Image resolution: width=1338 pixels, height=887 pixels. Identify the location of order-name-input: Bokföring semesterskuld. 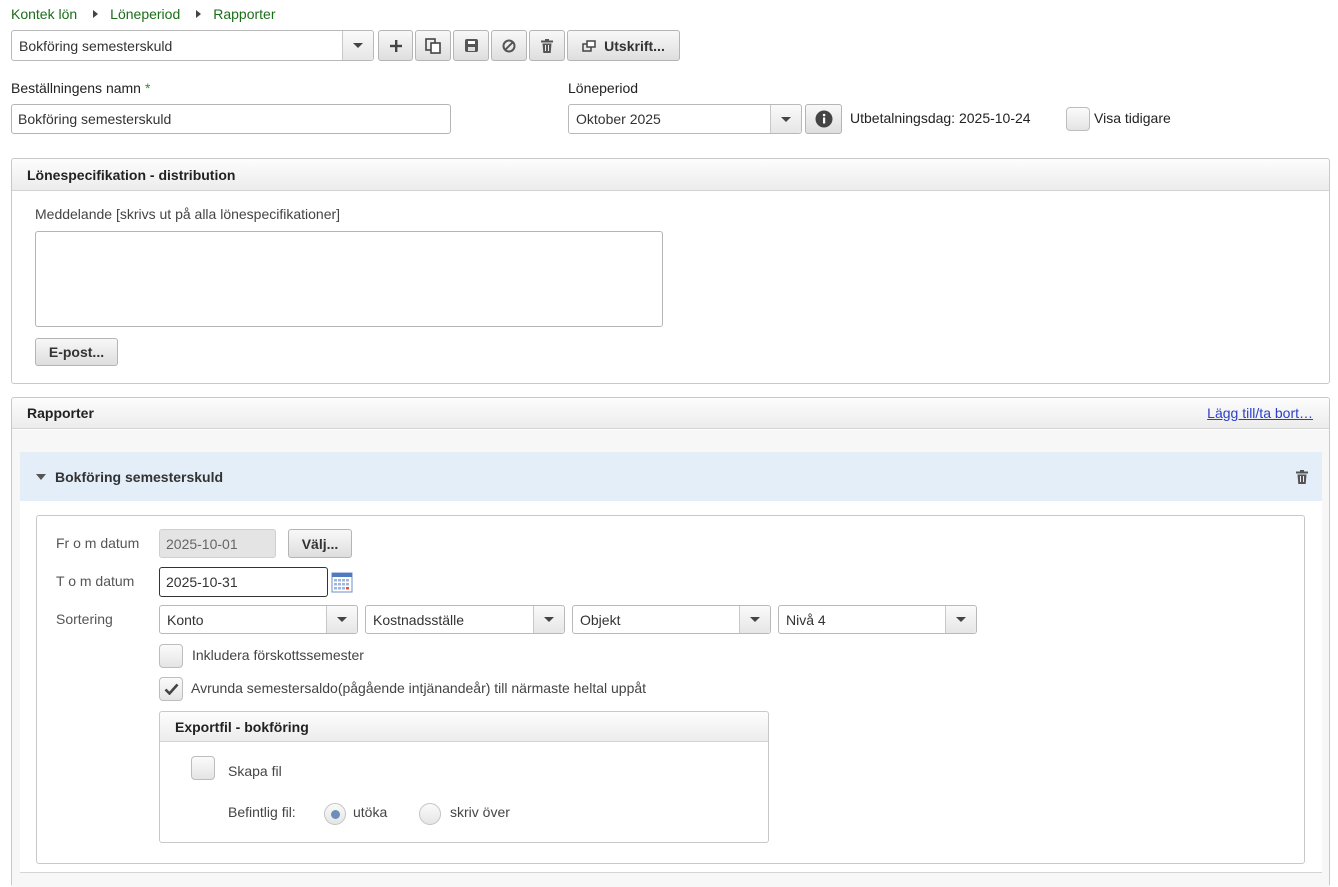
(231, 119).